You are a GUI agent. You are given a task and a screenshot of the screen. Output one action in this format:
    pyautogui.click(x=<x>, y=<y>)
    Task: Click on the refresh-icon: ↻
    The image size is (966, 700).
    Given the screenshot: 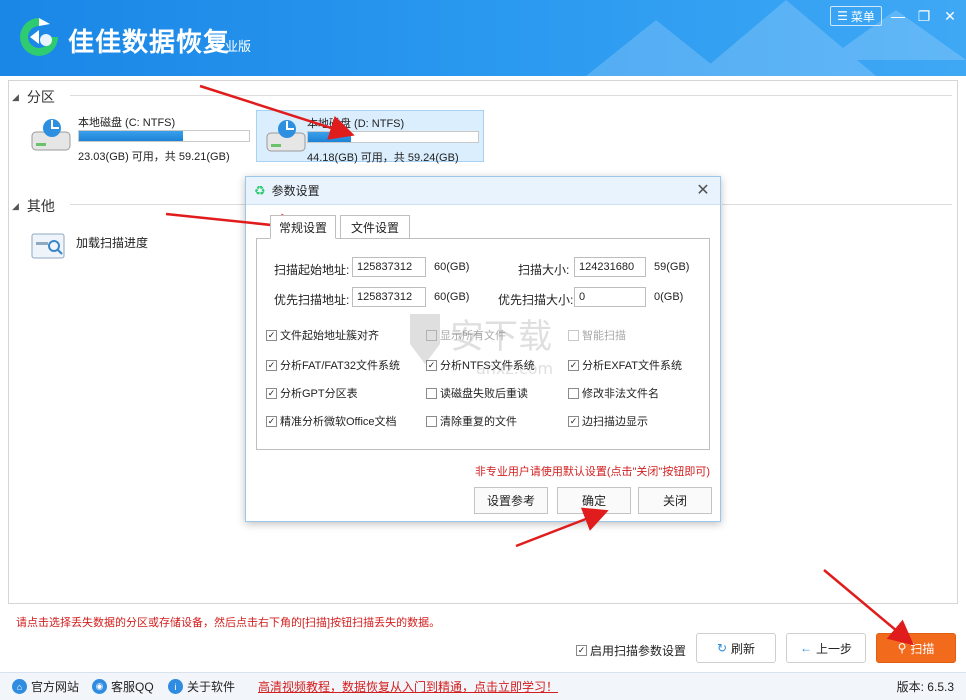 What is the action you would take?
    pyautogui.click(x=722, y=648)
    